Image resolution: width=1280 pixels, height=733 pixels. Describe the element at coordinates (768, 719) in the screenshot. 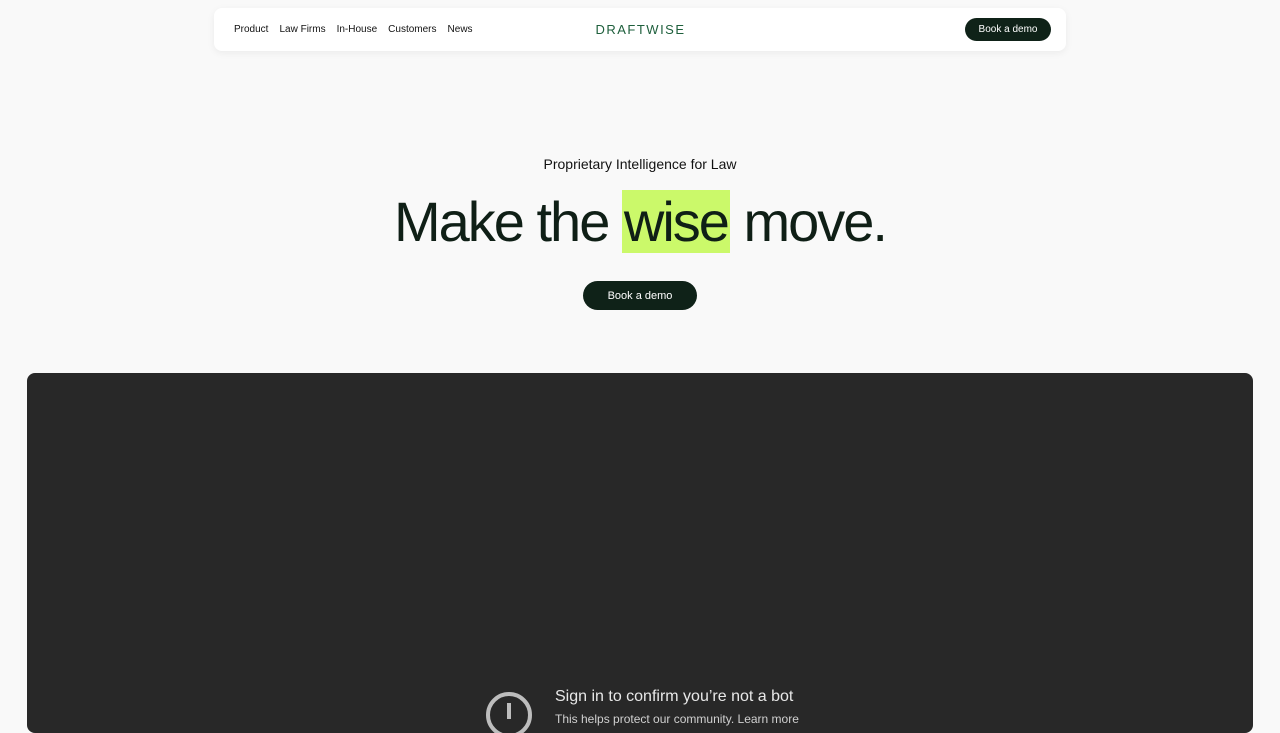

I see `learn-more-link: Learn more` at that location.